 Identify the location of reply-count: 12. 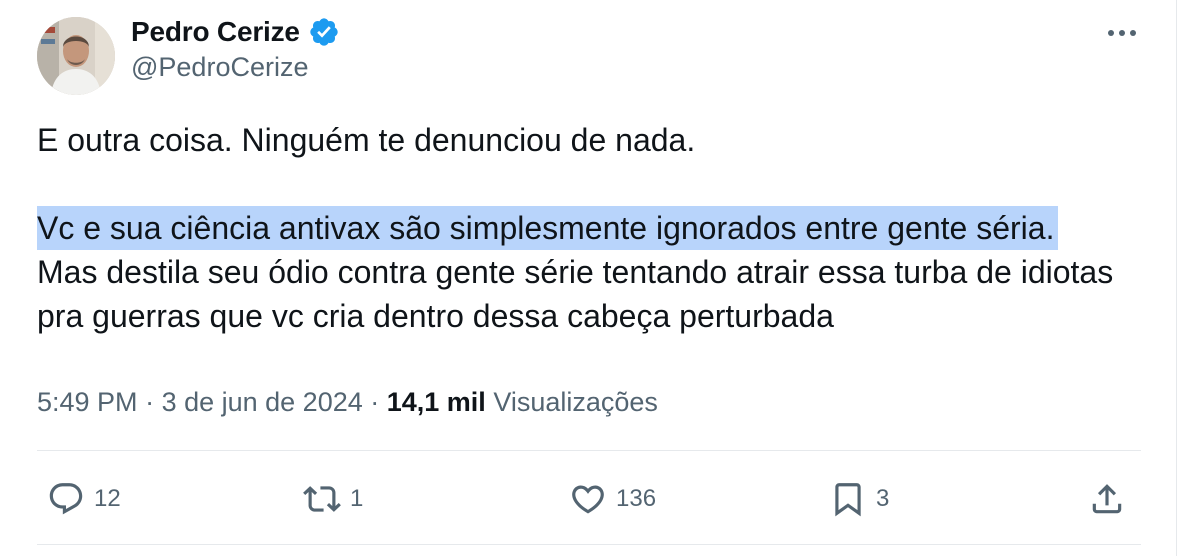
(107, 498).